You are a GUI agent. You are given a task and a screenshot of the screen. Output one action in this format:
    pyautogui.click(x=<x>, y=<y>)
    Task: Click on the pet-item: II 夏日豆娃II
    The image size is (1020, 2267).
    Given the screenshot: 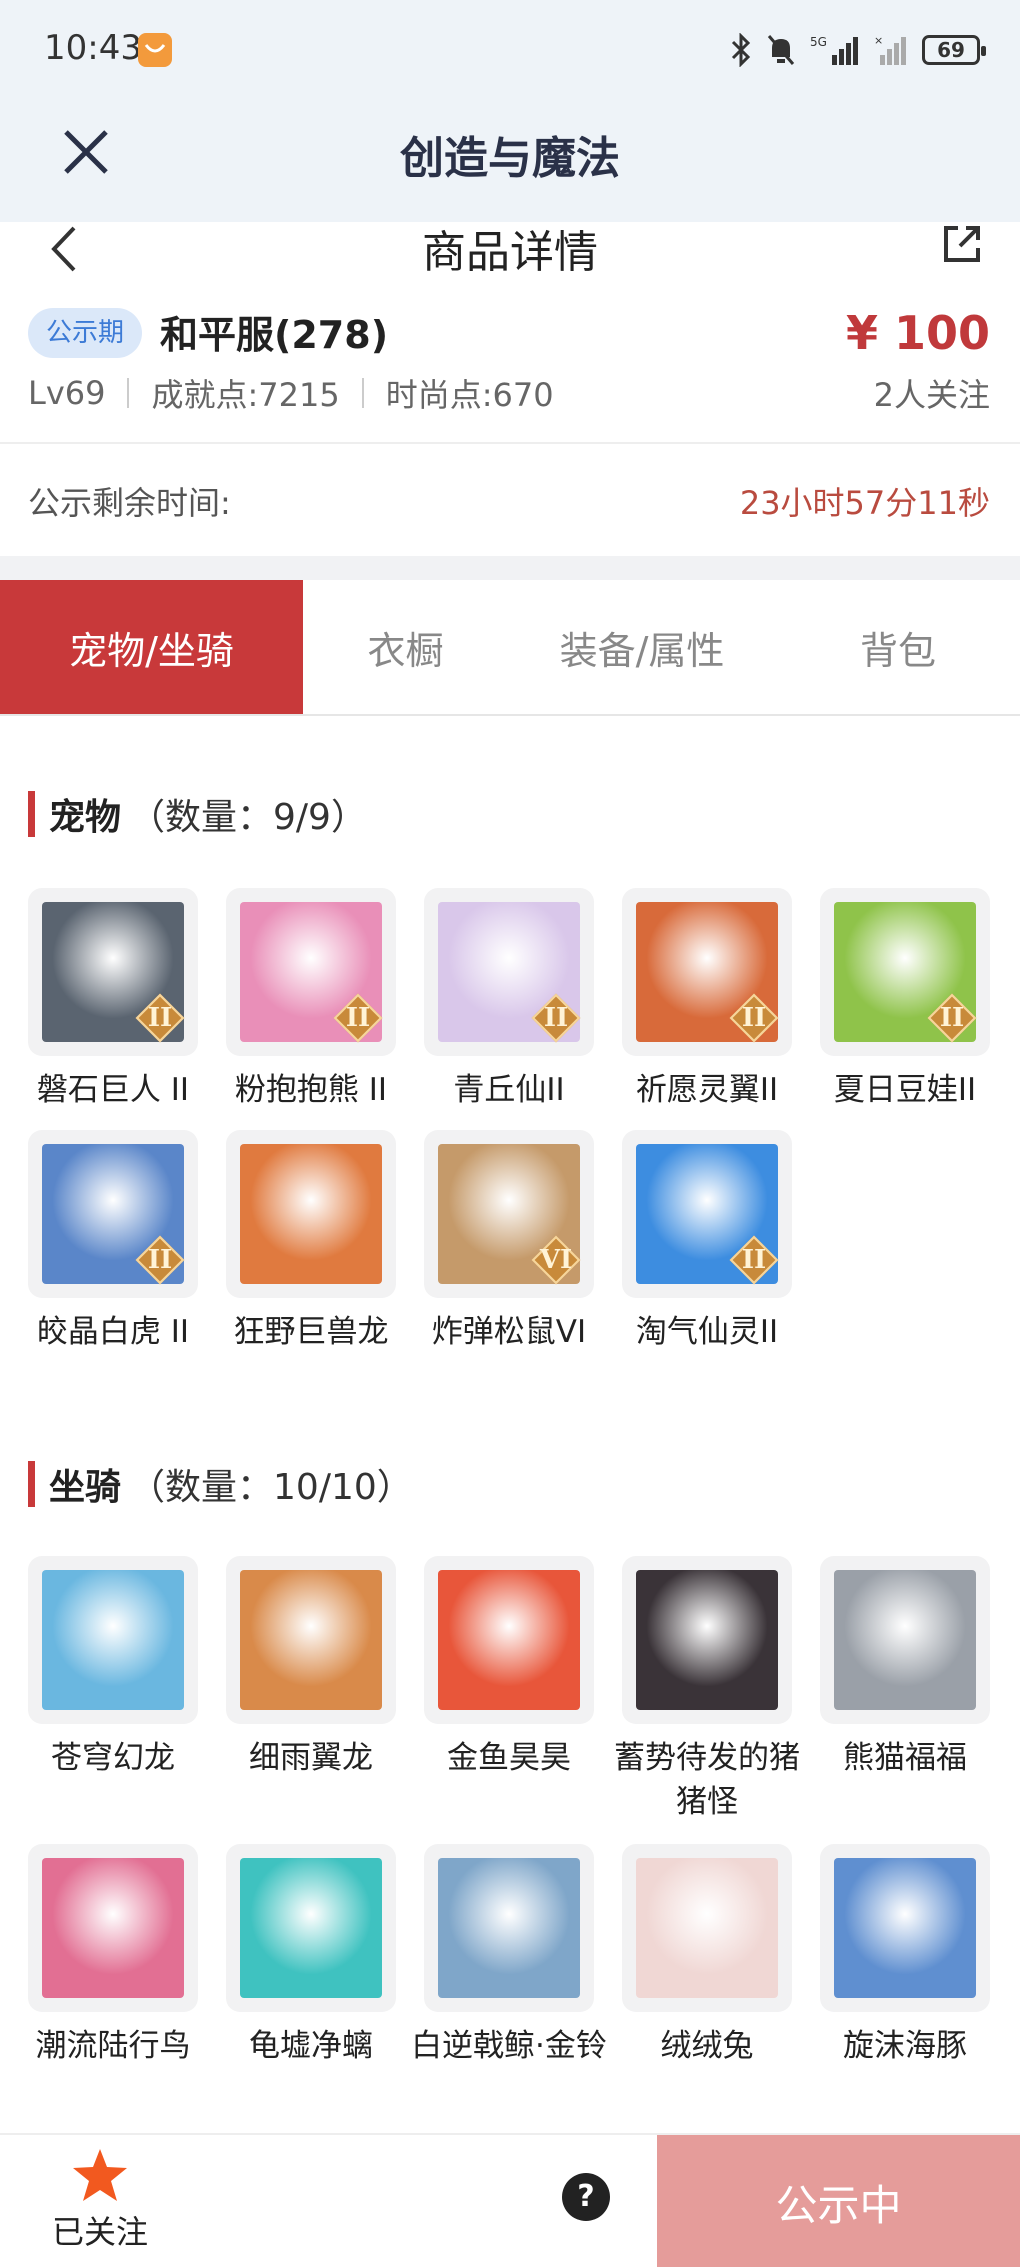 What is the action you would take?
    pyautogui.click(x=905, y=1000)
    